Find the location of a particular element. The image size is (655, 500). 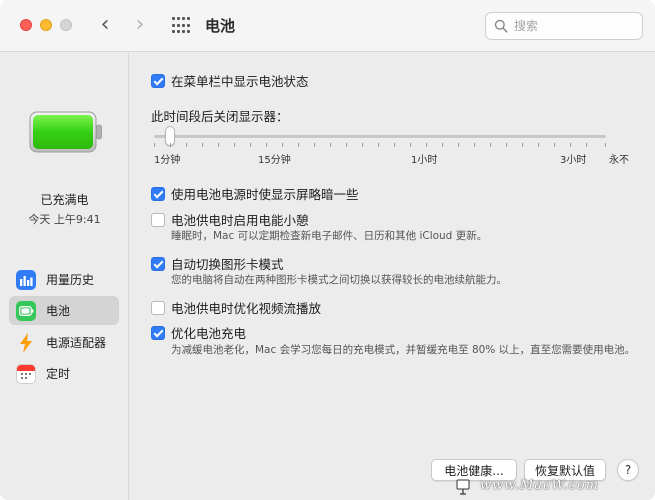

battery-full-icon is located at coordinates (65, 132).